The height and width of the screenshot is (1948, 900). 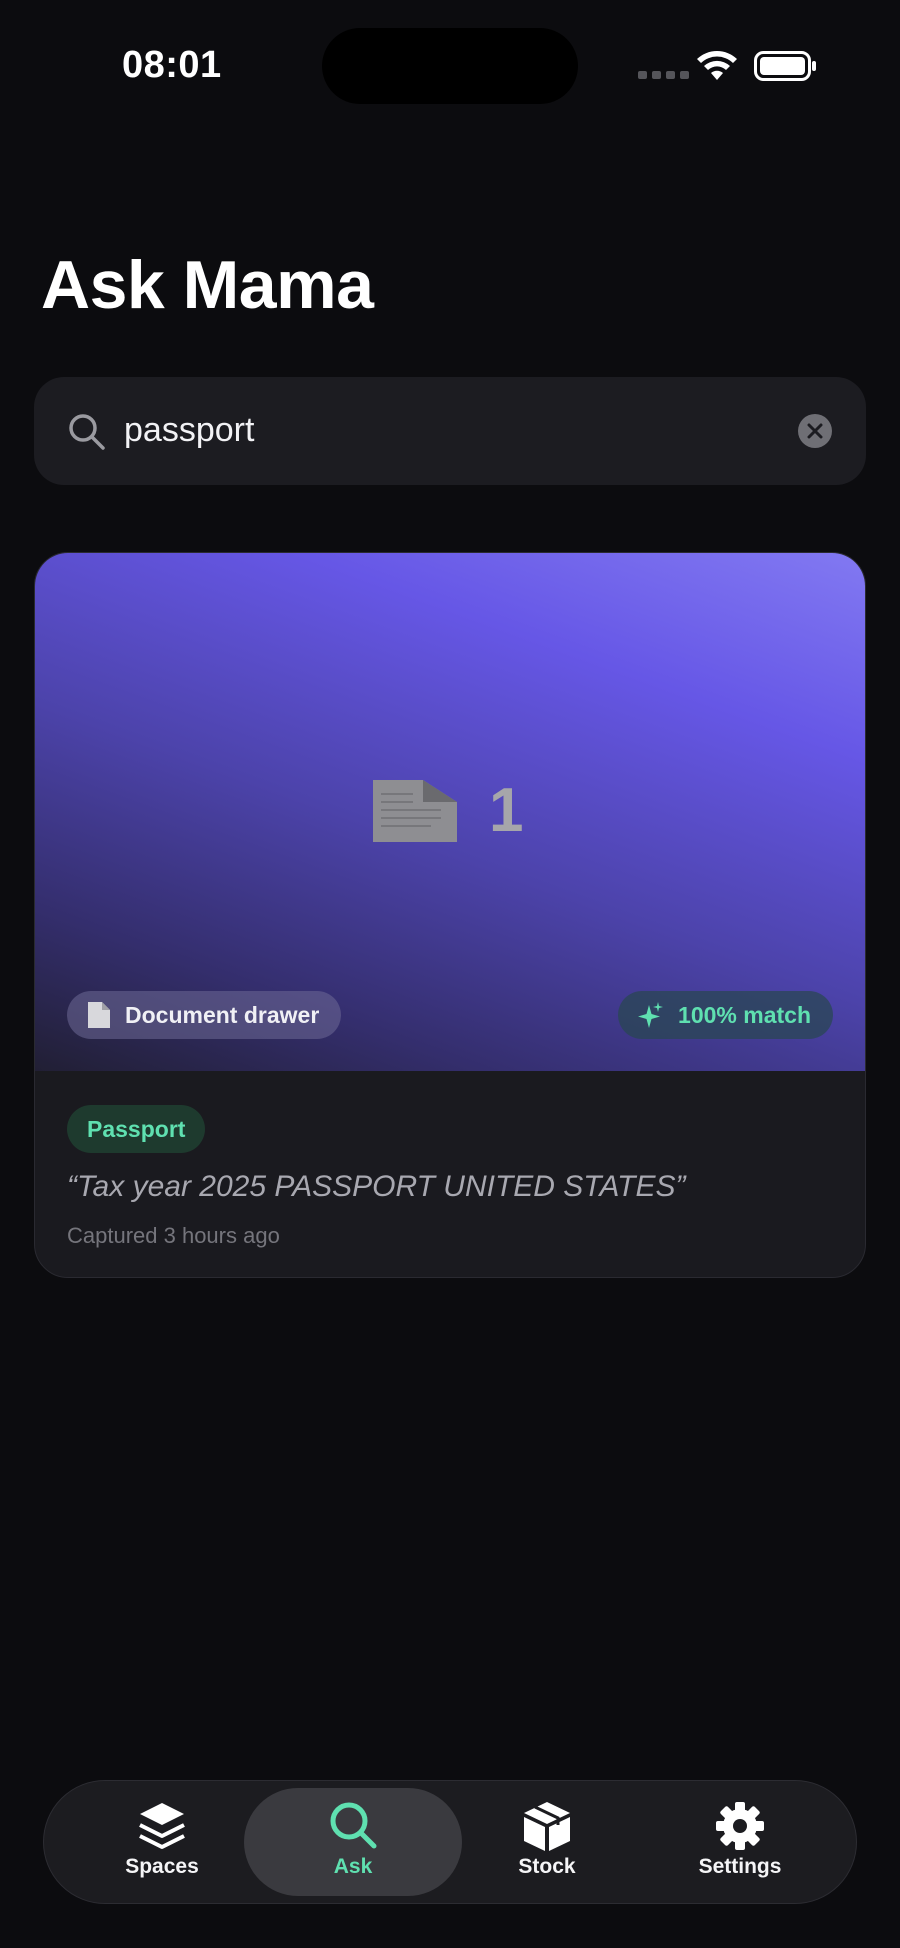 I want to click on result-quote: “Tax year 2025 PASSPORT UNITED STATES”, so click(x=376, y=1186).